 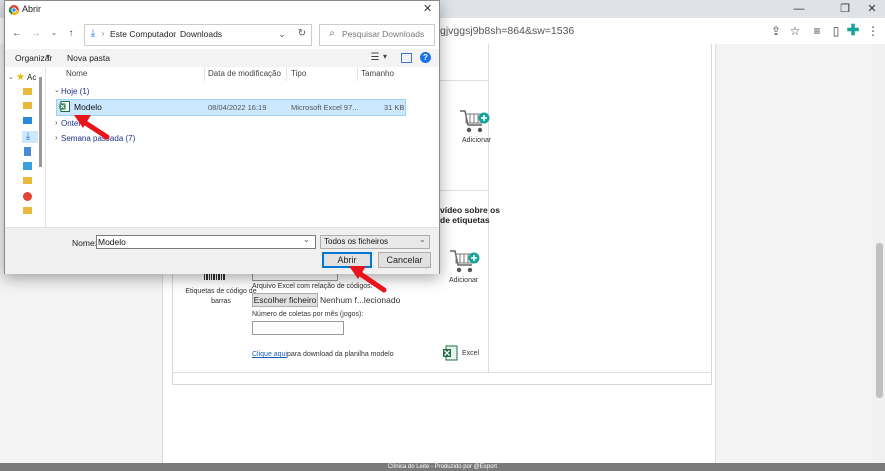 What do you see at coordinates (112, 242) in the screenshot?
I see `file-name-value: Modelo` at bounding box center [112, 242].